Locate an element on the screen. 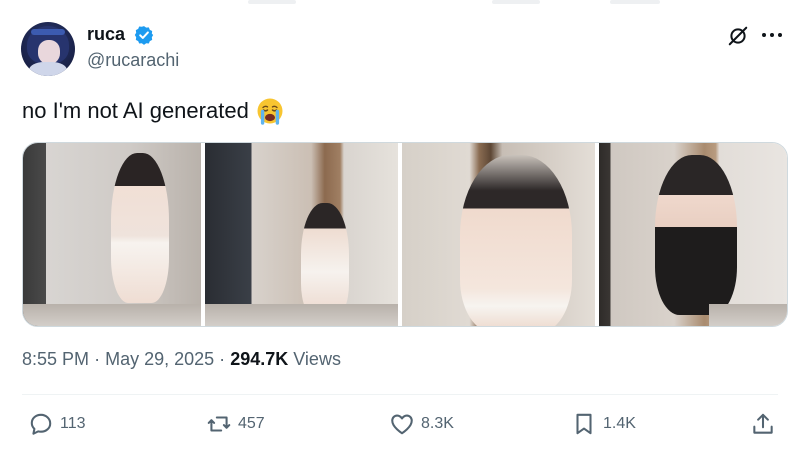 This screenshot has width=800, height=453. tweet-text: no I'm not AI generated is located at coordinates (153, 111).